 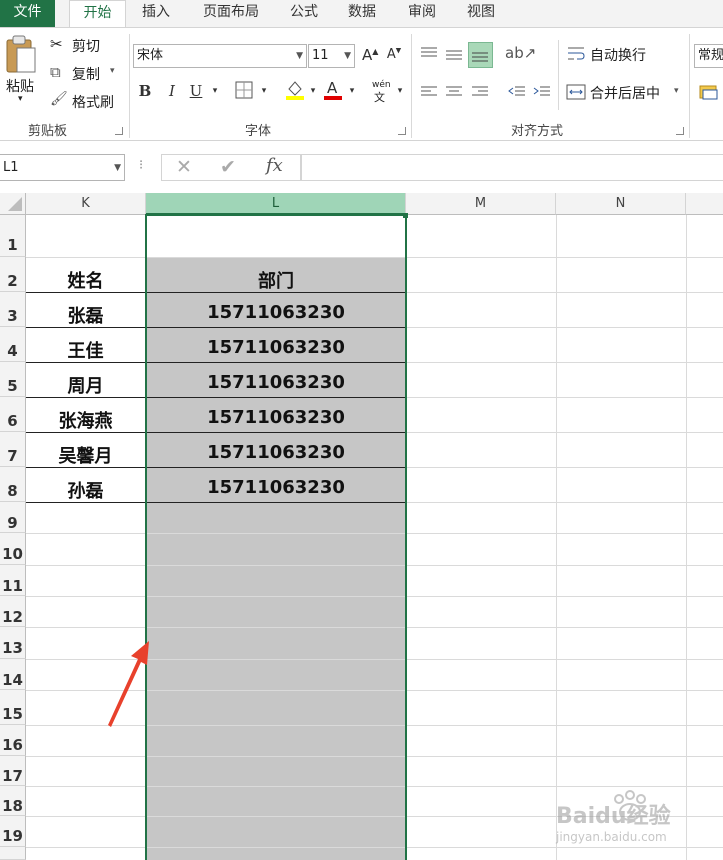 What do you see at coordinates (517, 92) in the screenshot?
I see `decrease-indent-button` at bounding box center [517, 92].